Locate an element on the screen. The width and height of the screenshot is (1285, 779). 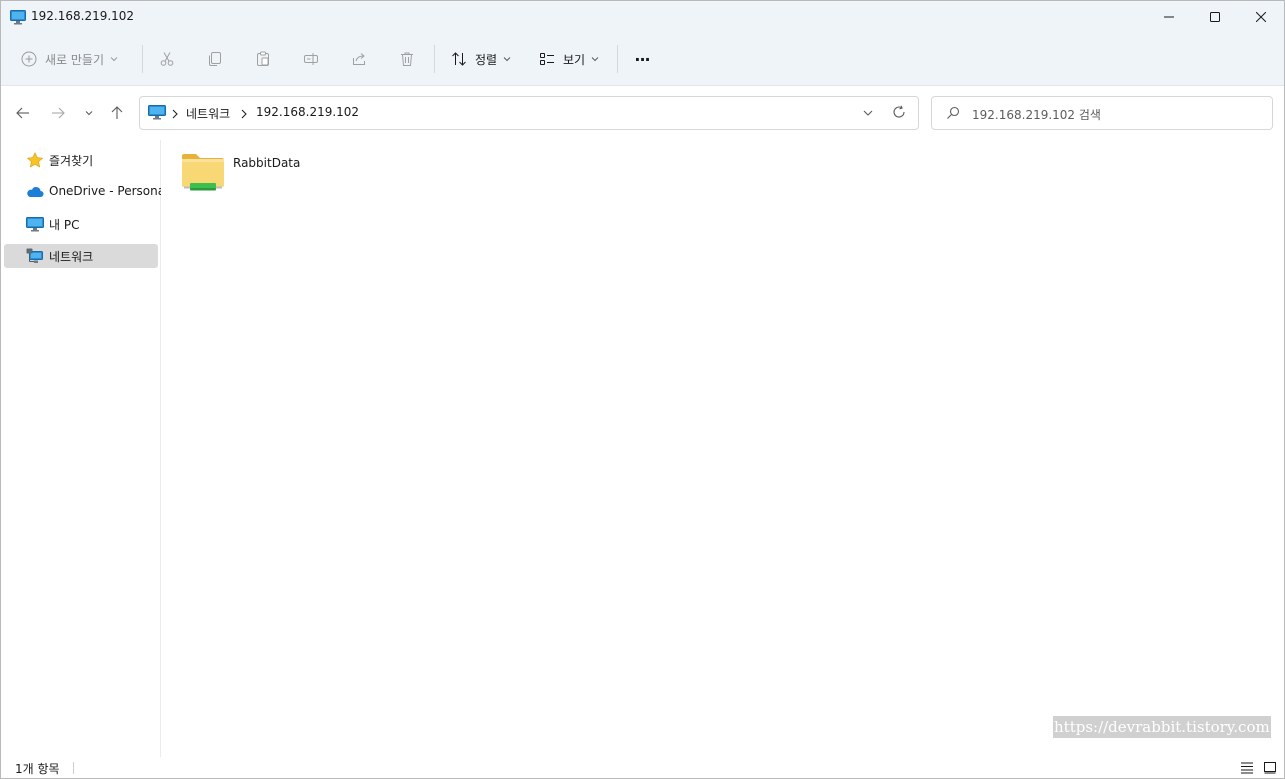
delete-button is located at coordinates (408, 59).